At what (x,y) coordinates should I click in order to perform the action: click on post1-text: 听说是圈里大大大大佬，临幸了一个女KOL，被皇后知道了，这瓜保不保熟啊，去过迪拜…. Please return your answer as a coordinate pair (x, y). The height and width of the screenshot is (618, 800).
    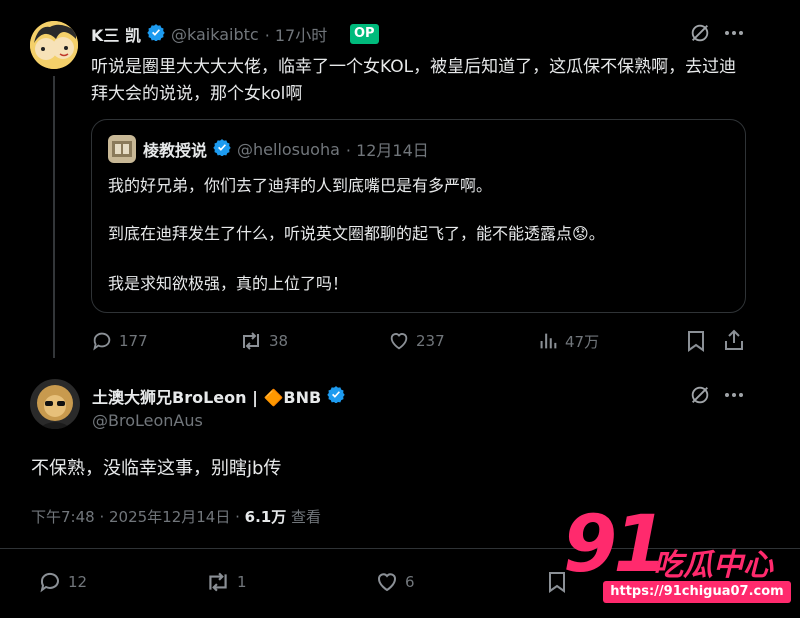
    Looking at the image, I should click on (414, 80).